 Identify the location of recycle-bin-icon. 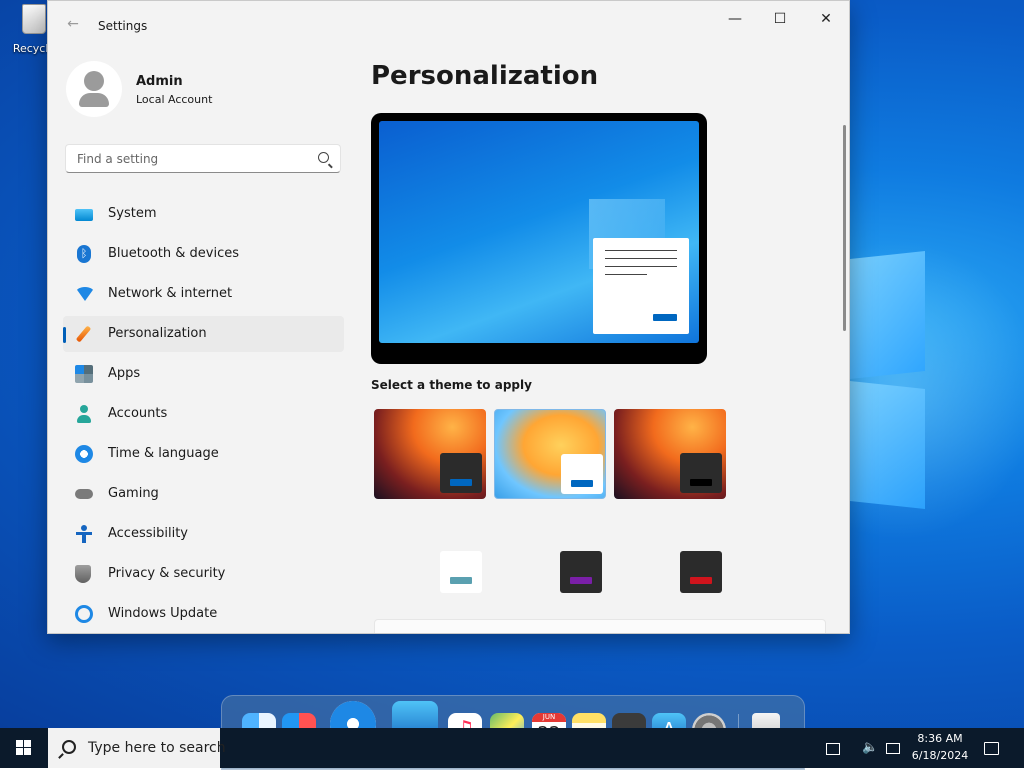
(34, 19).